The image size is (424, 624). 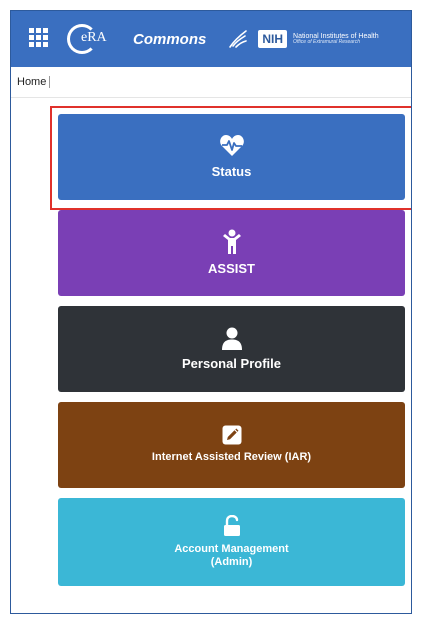 What do you see at coordinates (231, 548) in the screenshot?
I see `account-management-label-line1: Account Management` at bounding box center [231, 548].